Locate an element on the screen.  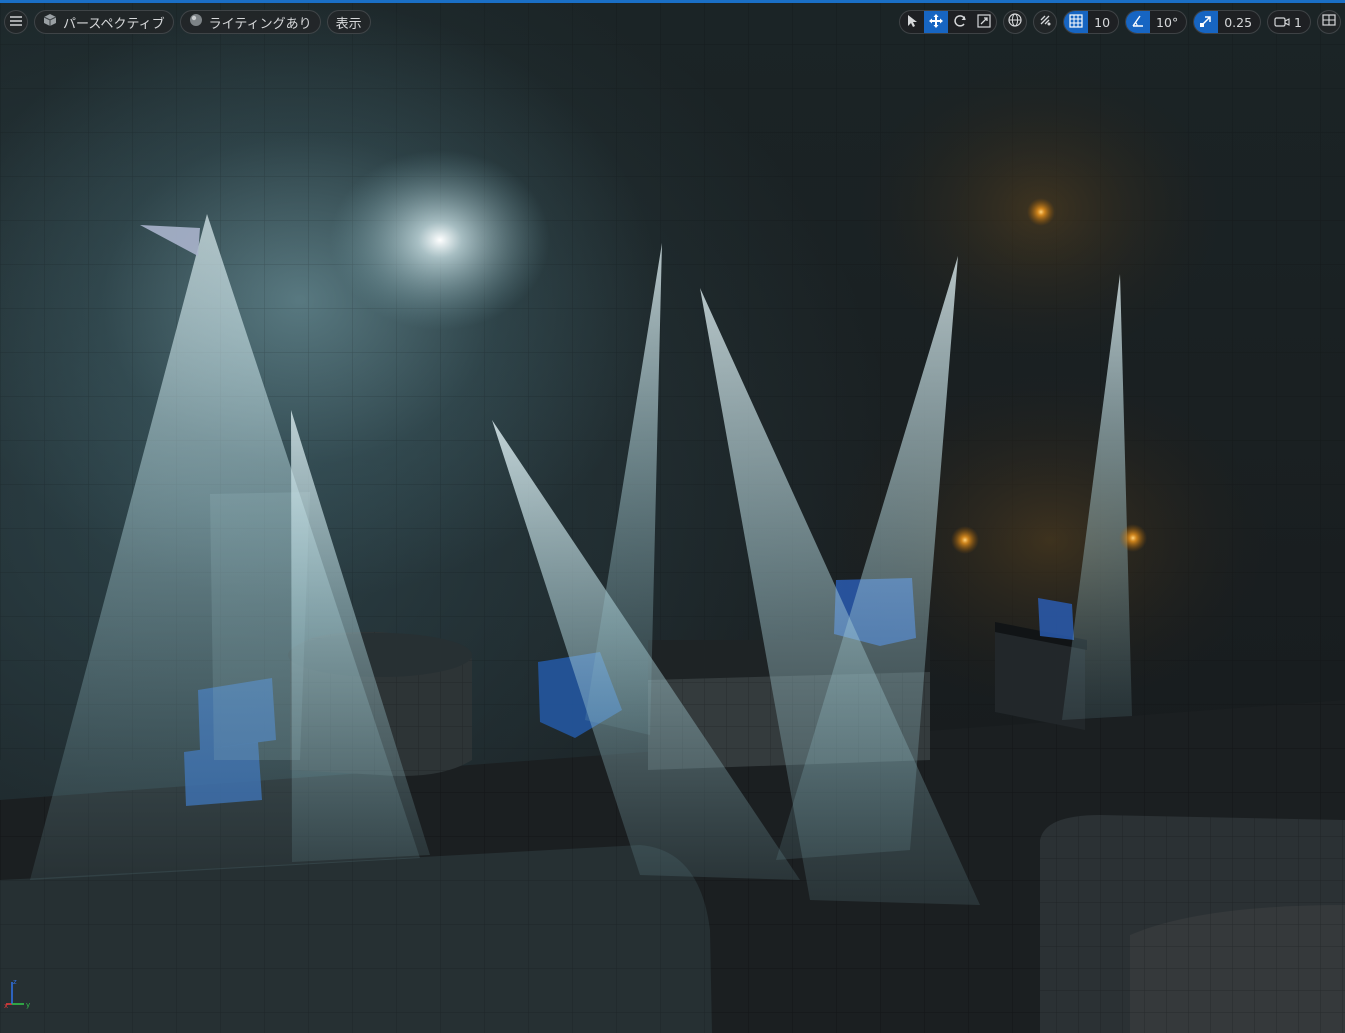
rotate-icon is located at coordinates (960, 22).